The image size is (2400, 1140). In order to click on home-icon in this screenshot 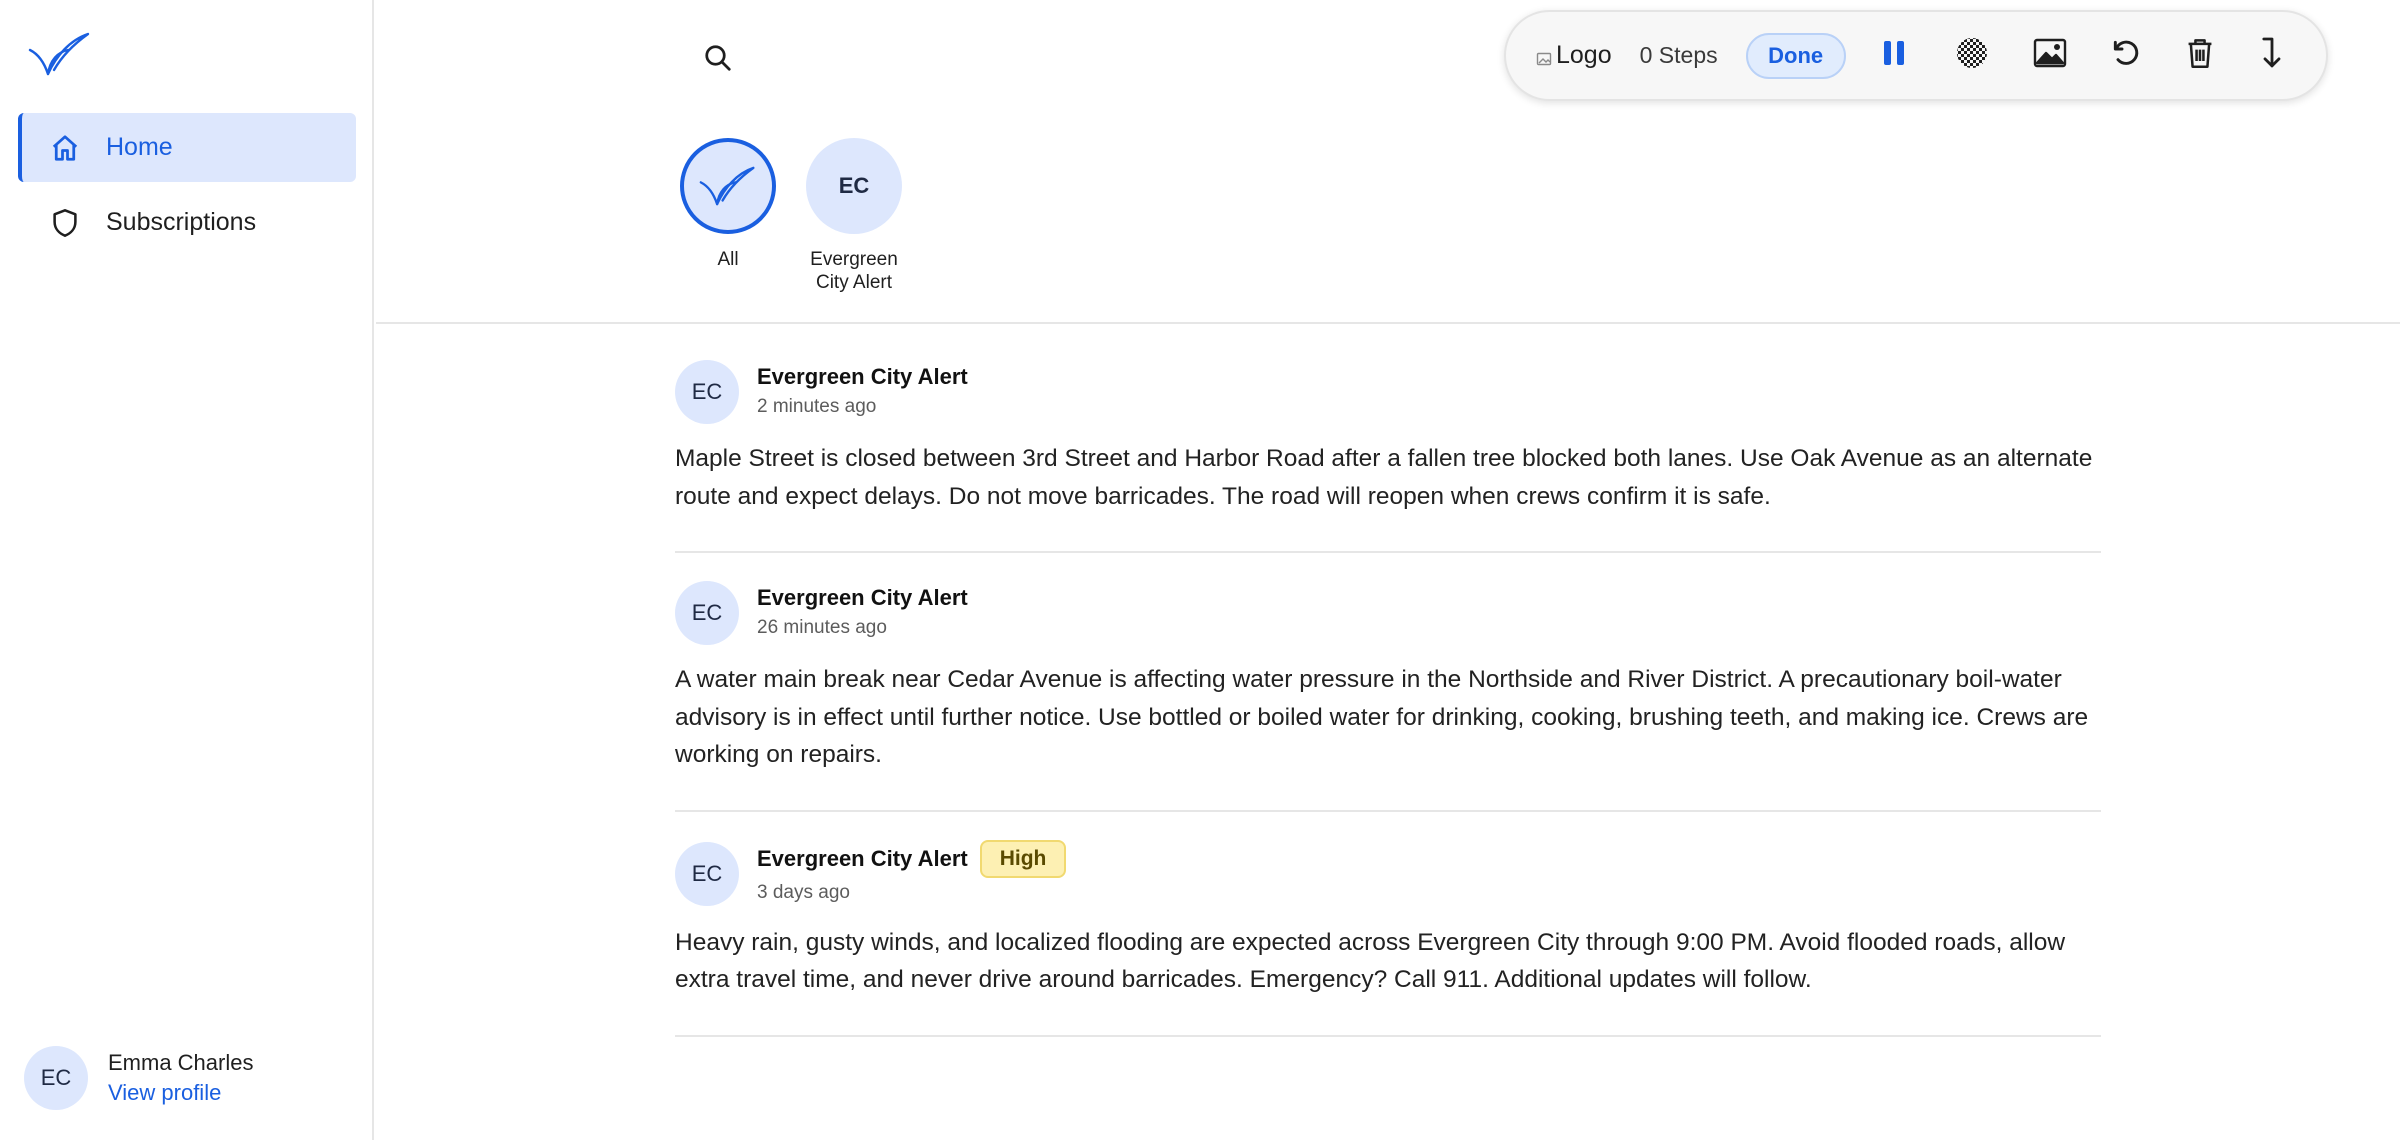, I will do `click(65, 148)`.